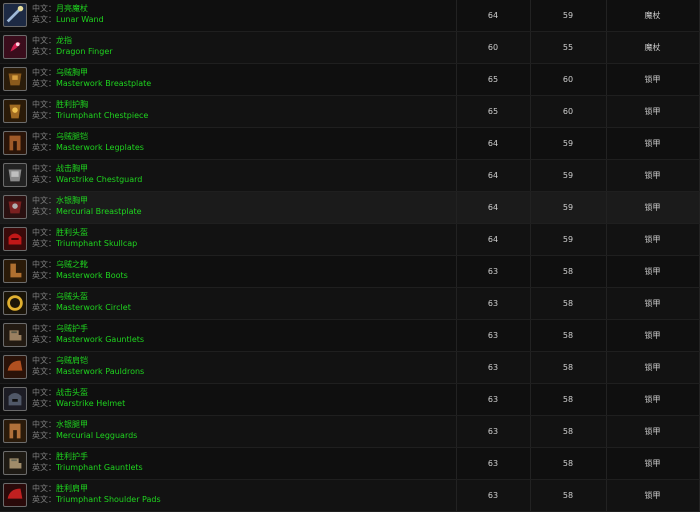 This screenshot has width=700, height=512. I want to click on item-en-name: Triumphant Gauntlets, so click(99, 467).